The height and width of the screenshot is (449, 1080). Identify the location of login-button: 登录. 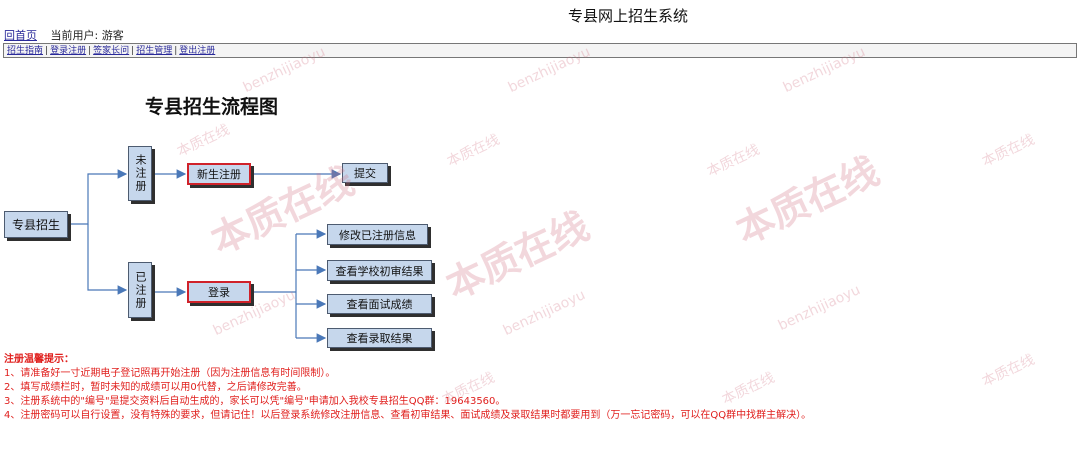
(219, 292).